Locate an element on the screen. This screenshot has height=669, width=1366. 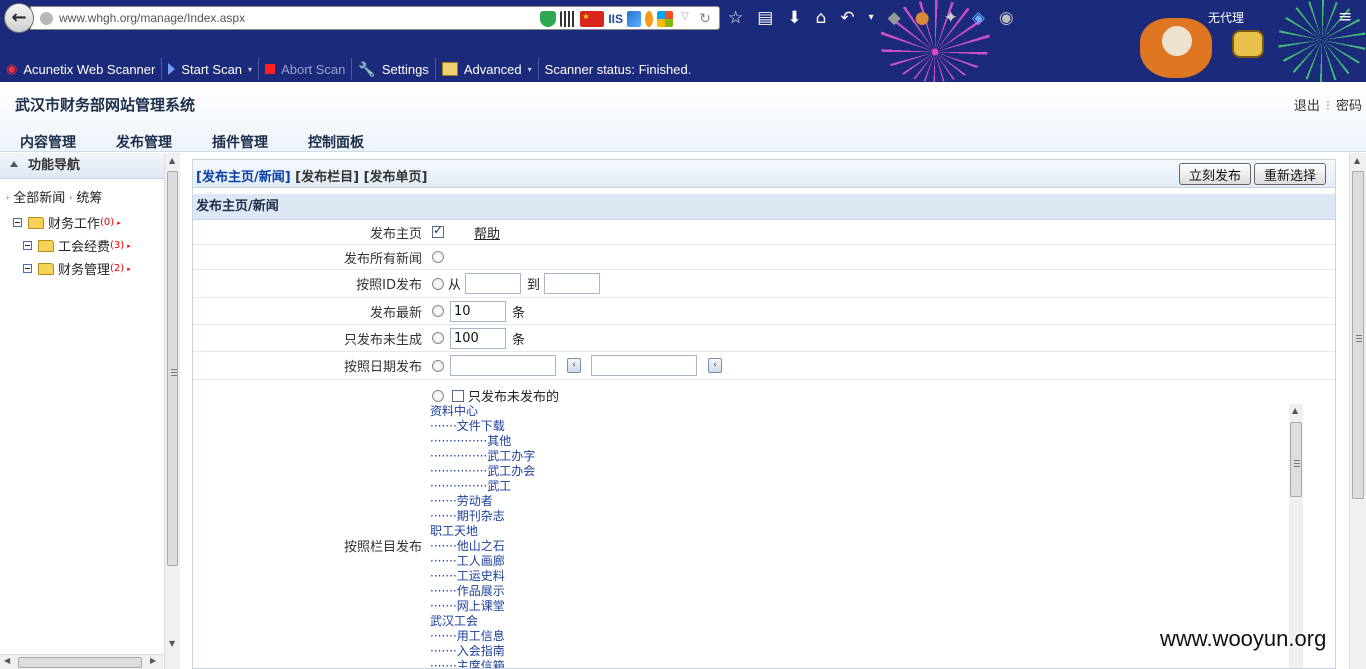
play-icon is located at coordinates (172, 69).